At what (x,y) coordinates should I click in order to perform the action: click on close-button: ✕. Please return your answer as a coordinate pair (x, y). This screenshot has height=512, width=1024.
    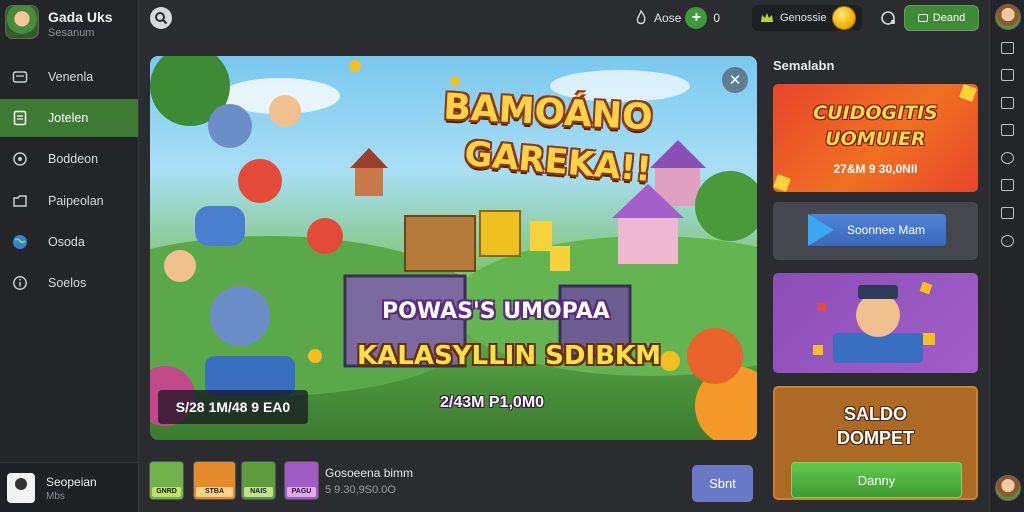
    Looking at the image, I should click on (735, 80).